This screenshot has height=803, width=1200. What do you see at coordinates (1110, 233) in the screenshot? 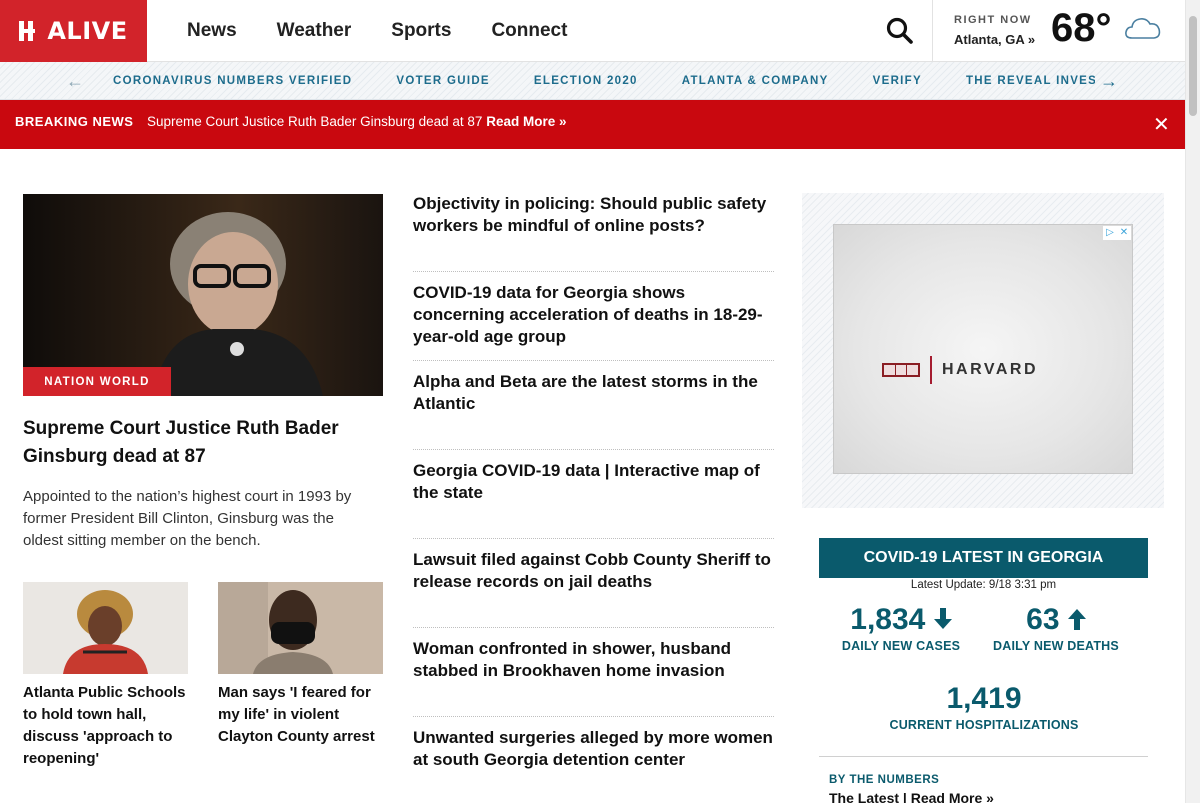
I see `adchoices-icon: ▷` at bounding box center [1110, 233].